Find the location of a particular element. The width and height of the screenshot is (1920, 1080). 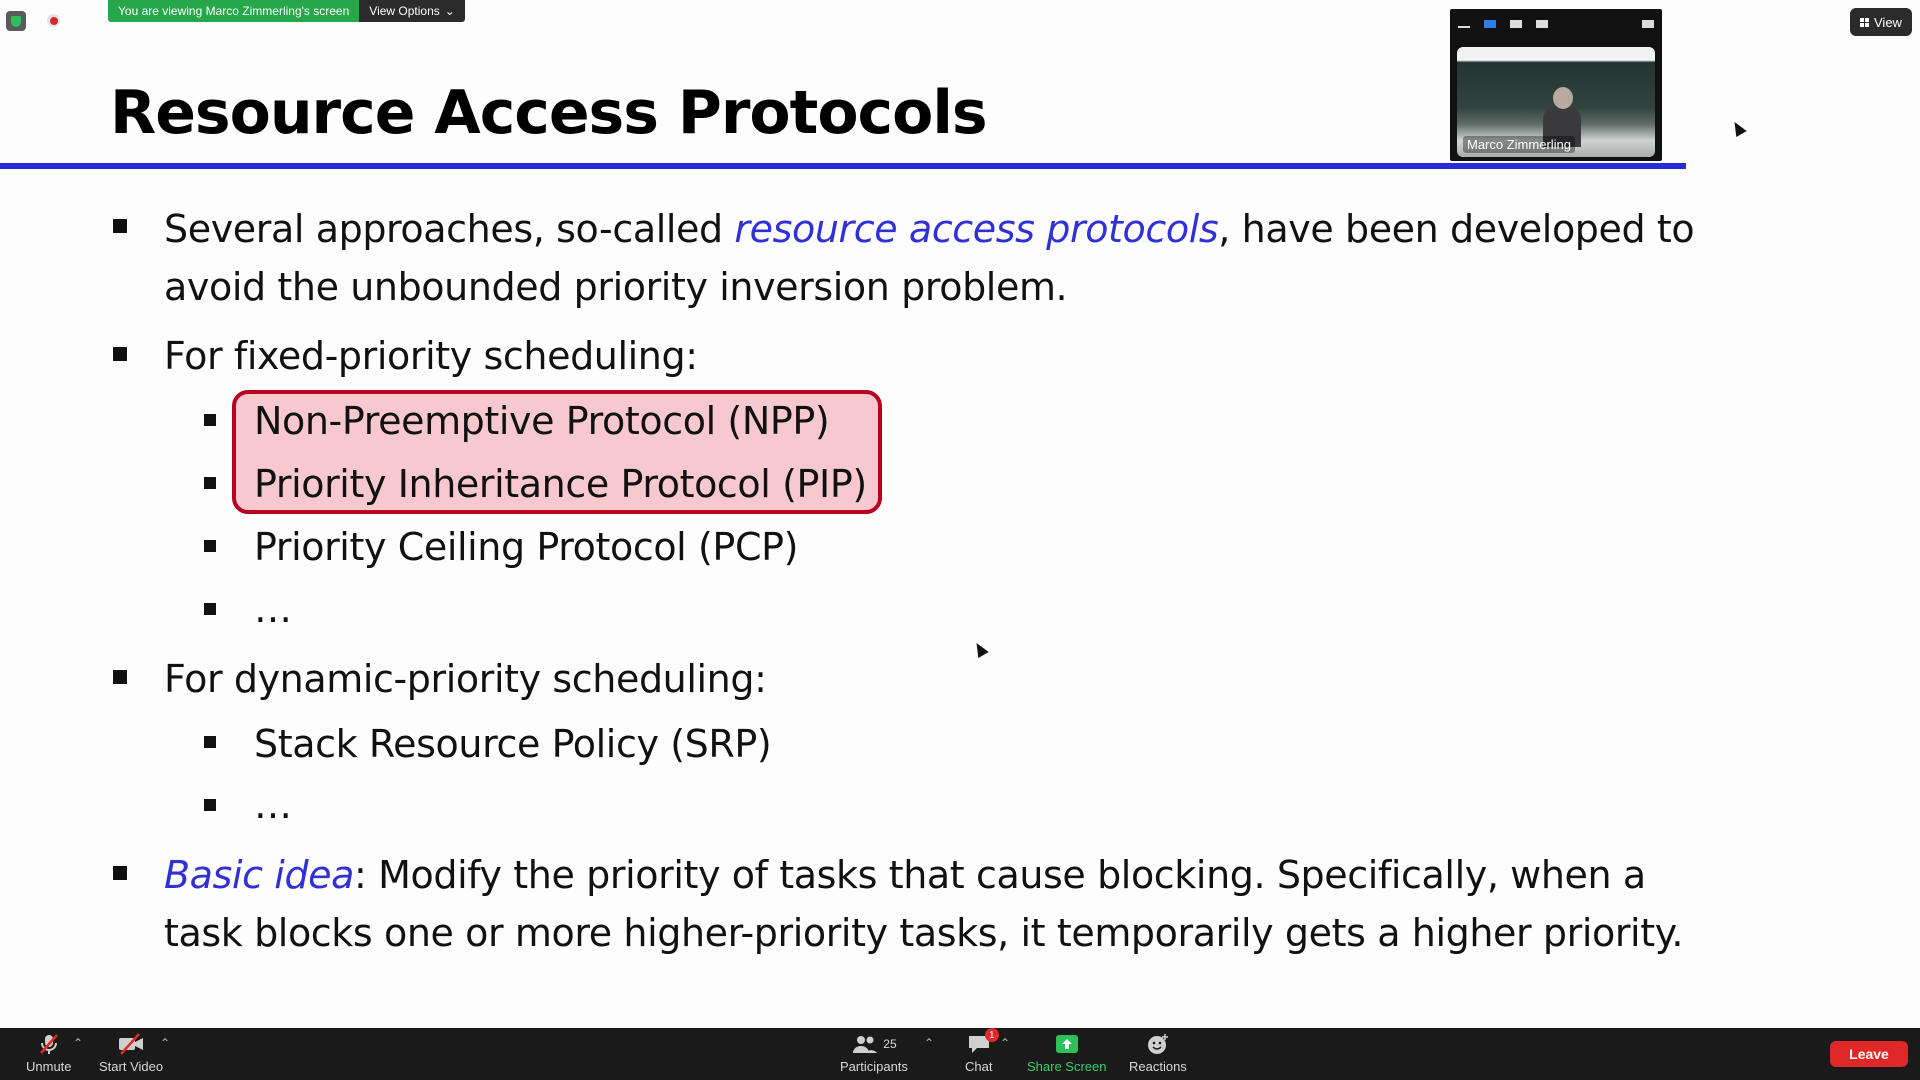

recording-indicator-icon is located at coordinates (53, 20).